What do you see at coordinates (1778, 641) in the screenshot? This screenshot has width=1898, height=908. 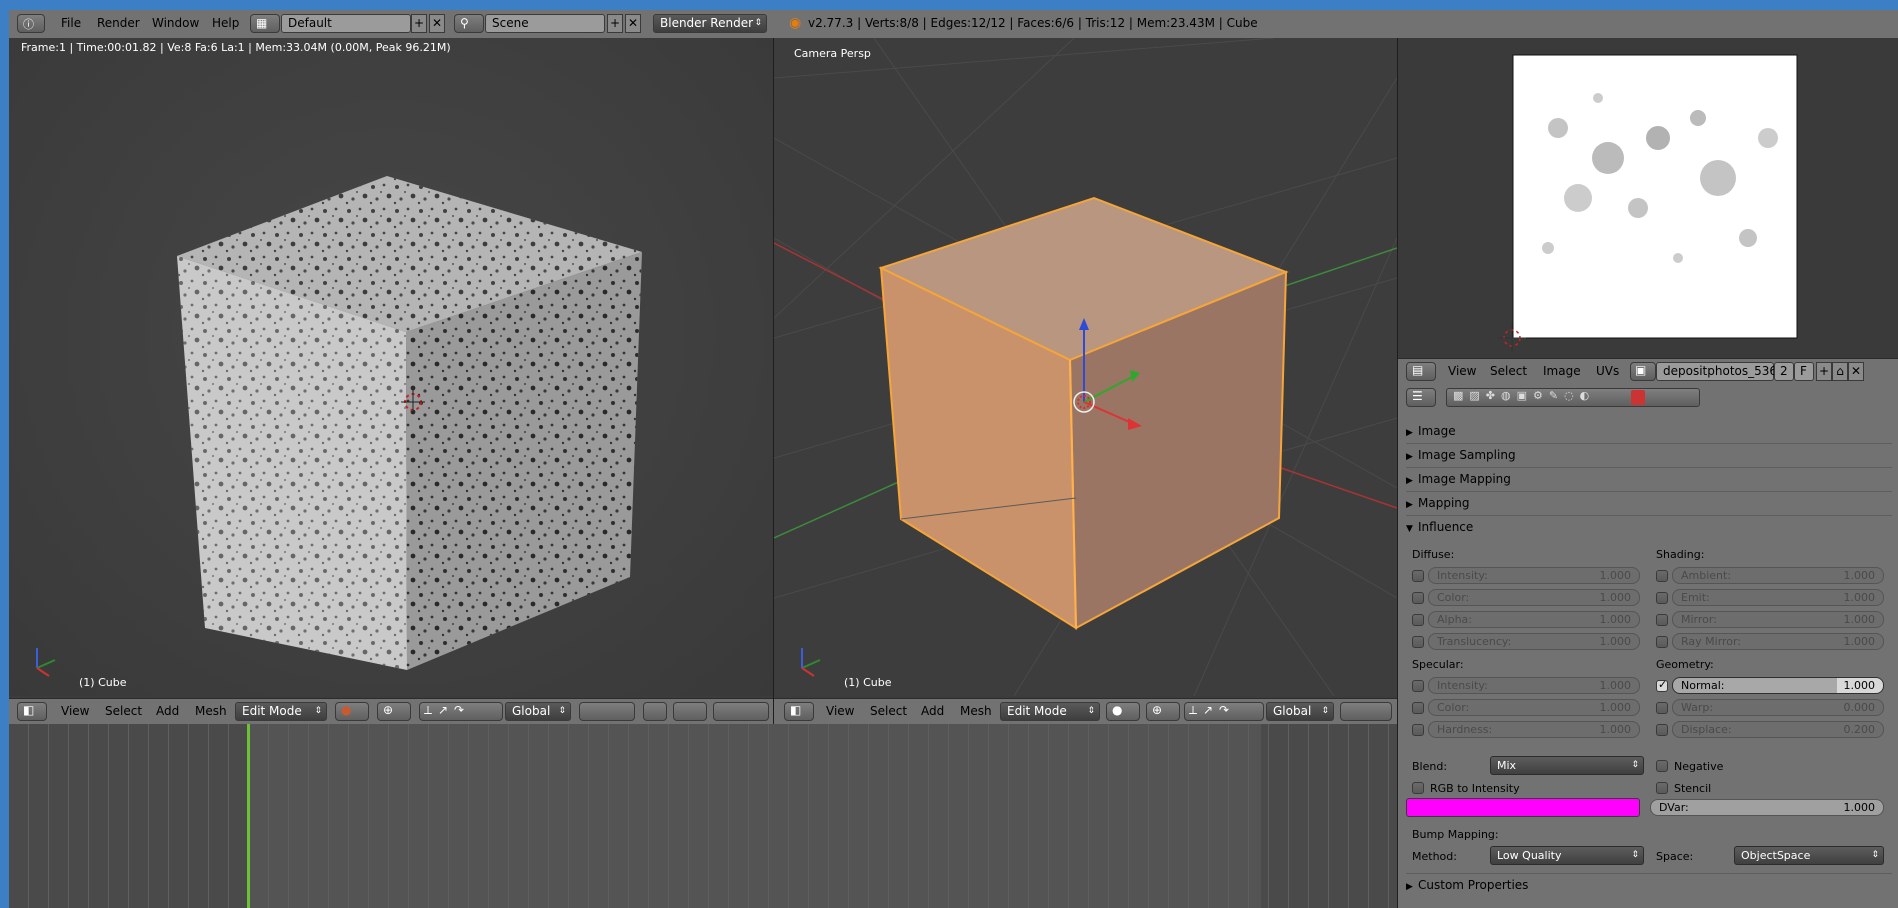 I see `shading-ray-mirror-slider: Ray Mirror: 1.000` at bounding box center [1778, 641].